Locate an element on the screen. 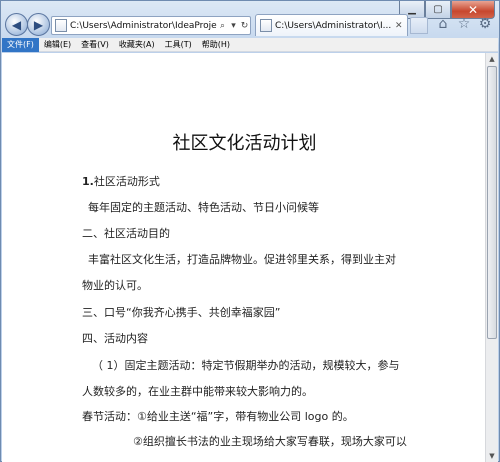 Image resolution: width=500 pixels, height=462 pixels. menu-edit: 编辑(E) is located at coordinates (57, 45).